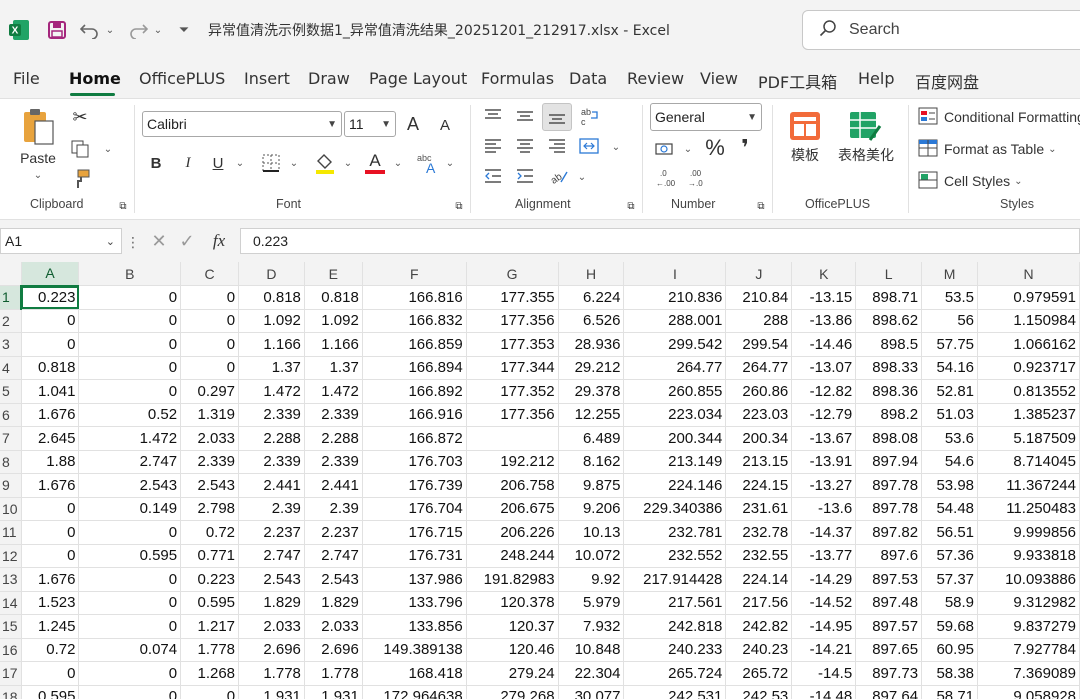 The width and height of the screenshot is (1080, 699). What do you see at coordinates (11, 462) in the screenshot?
I see `row-header: 8` at bounding box center [11, 462].